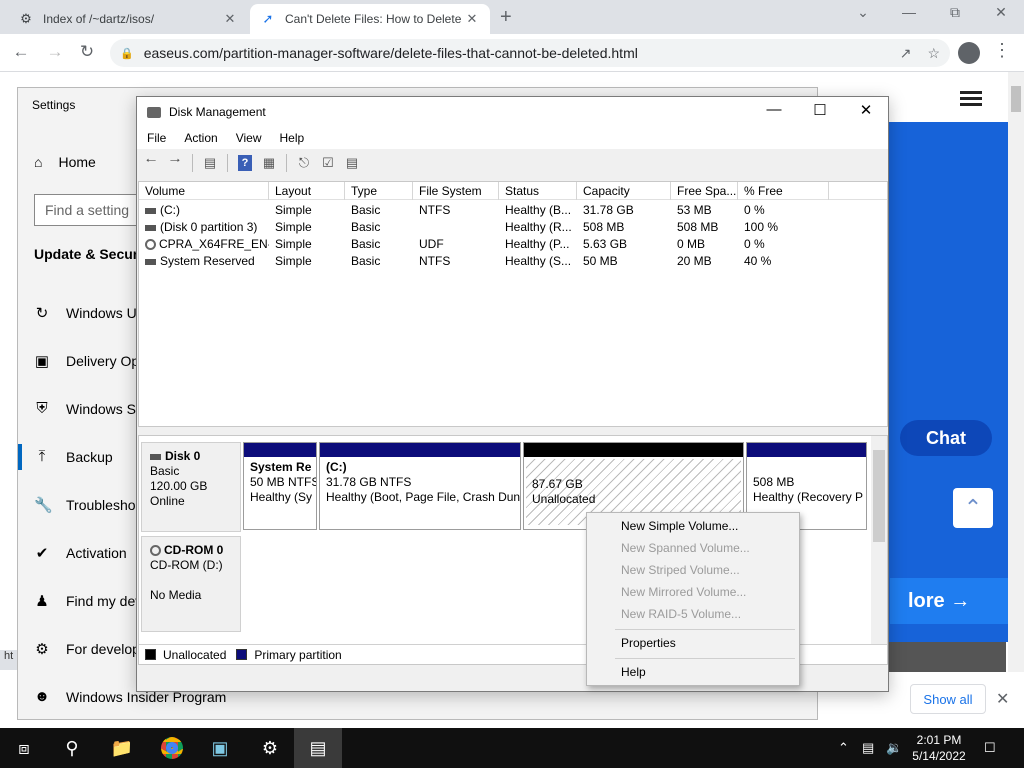  Describe the element at coordinates (298, 654) in the screenshot. I see `legend-label: Primary partition` at that location.